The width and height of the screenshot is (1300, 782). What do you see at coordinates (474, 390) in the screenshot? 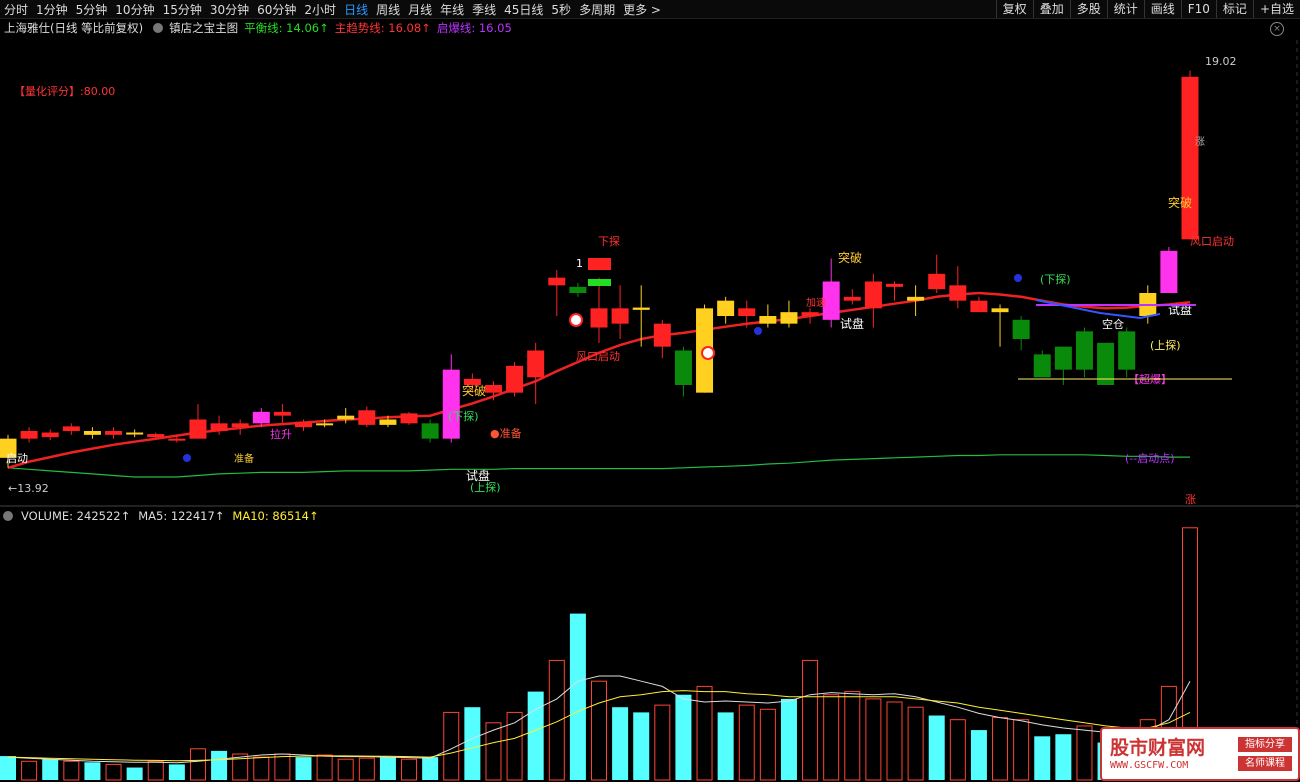
I see `signal-tupo1: 突破` at bounding box center [474, 390].